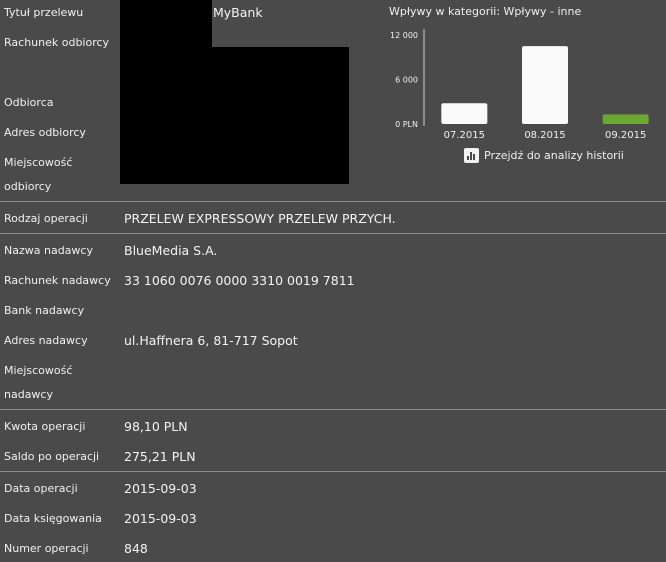 The image size is (666, 562). Describe the element at coordinates (57, 280) in the screenshot. I see `sender-account-label: Rachunek nadawcy` at that location.